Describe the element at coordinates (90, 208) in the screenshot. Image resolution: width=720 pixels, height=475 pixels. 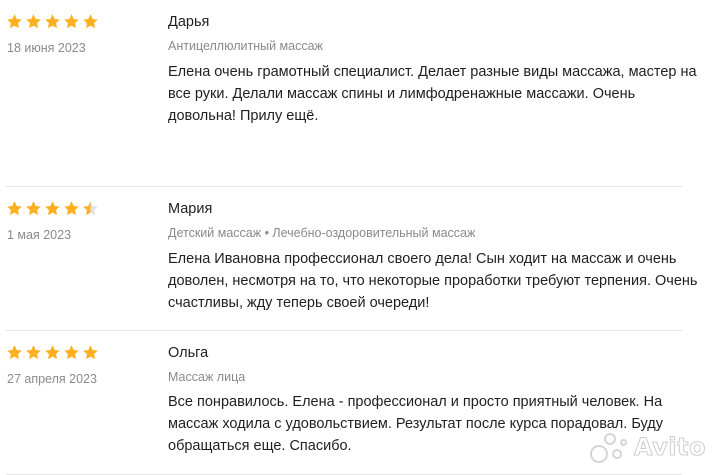
I see `star-half-icon` at that location.